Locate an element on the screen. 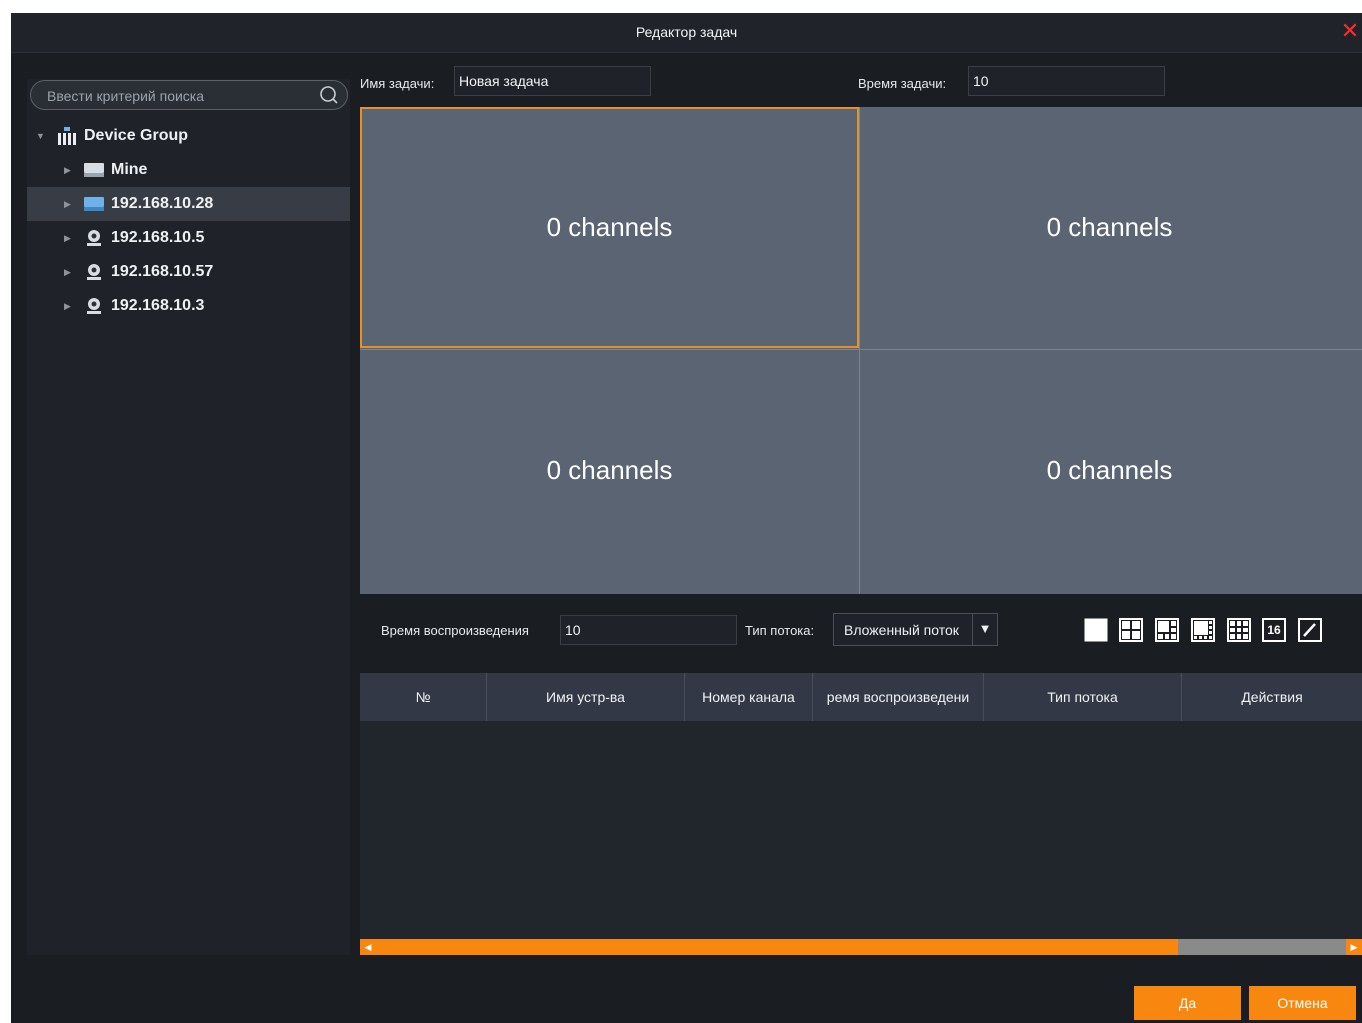 This screenshot has height=1023, width=1362. tree-item-192-168-10-3: ▶ 192.168.10.3 is located at coordinates (188, 306).